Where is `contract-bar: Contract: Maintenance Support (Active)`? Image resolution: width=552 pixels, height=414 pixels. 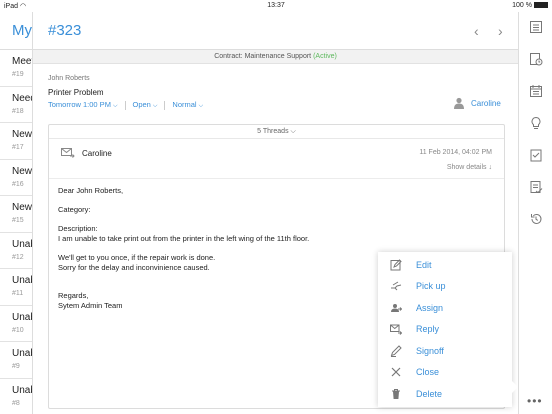 contract-bar: Contract: Maintenance Support (Active) is located at coordinates (275, 57).